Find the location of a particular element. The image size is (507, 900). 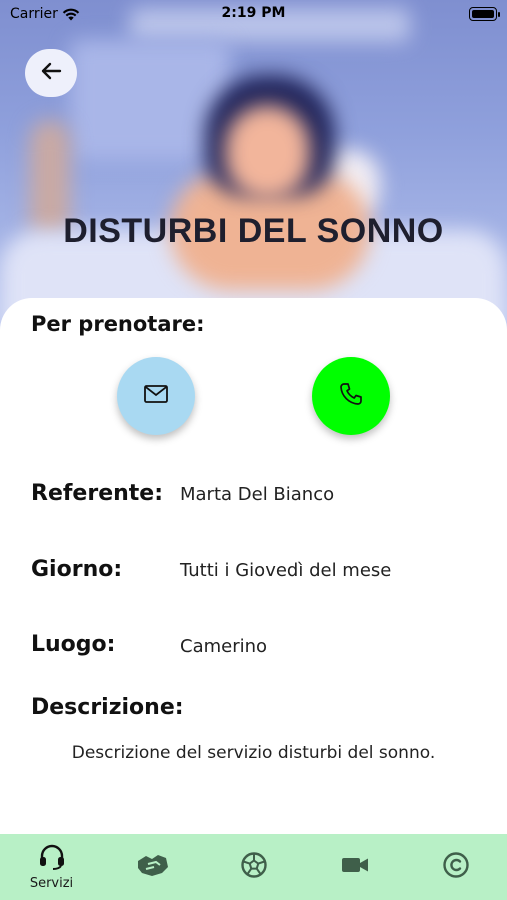

descrizione-label: Descrizione: is located at coordinates (107, 707).